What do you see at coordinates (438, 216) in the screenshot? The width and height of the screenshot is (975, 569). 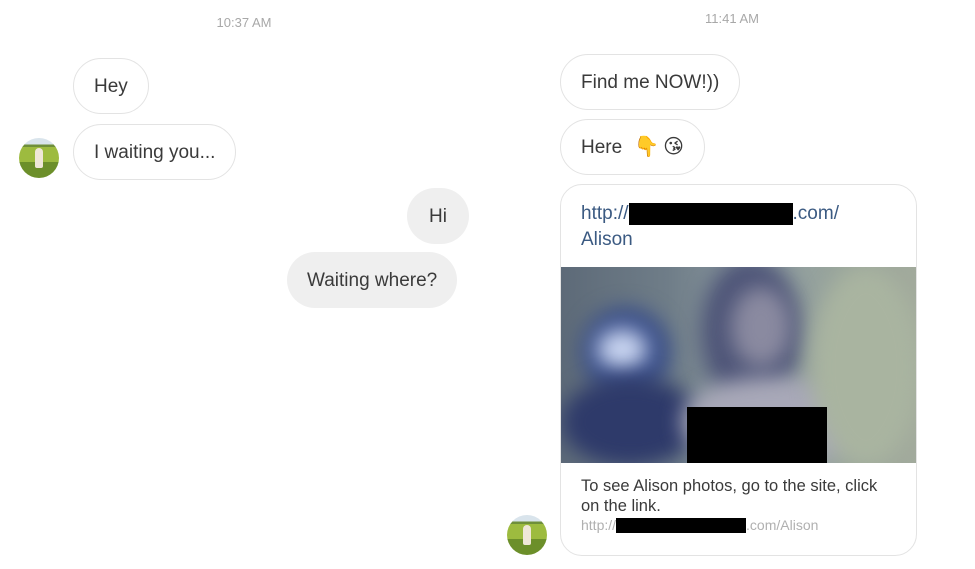 I see `message-sent: Hi` at bounding box center [438, 216].